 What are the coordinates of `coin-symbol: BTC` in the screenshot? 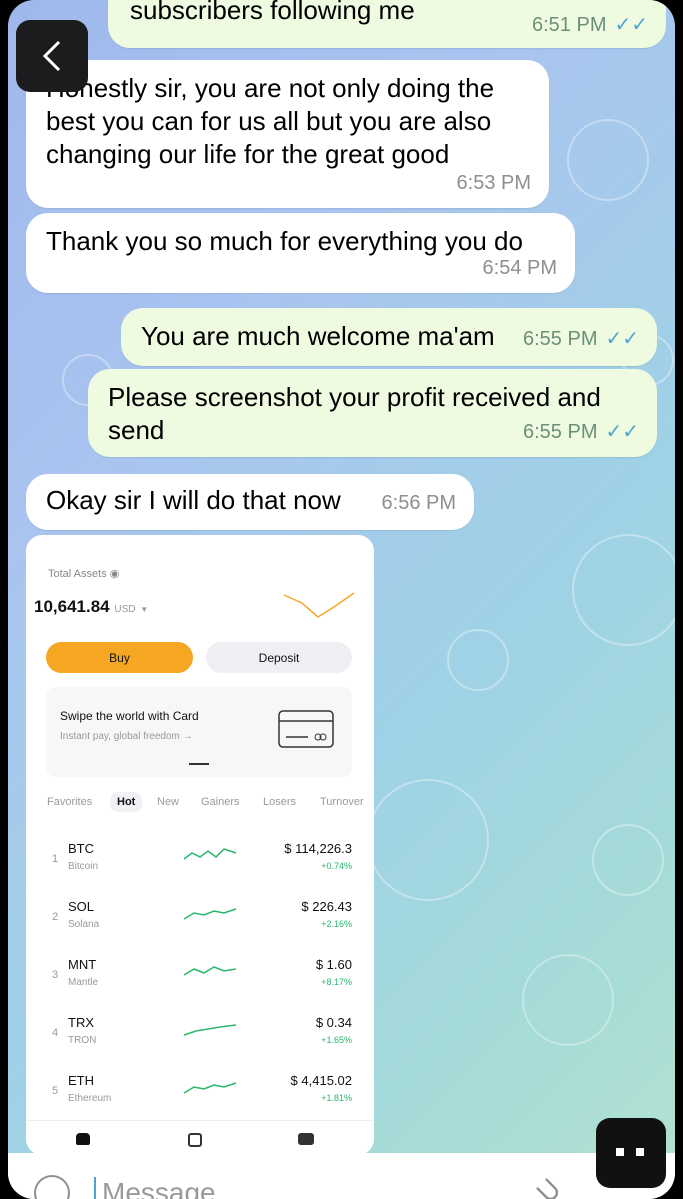 It's located at (81, 848).